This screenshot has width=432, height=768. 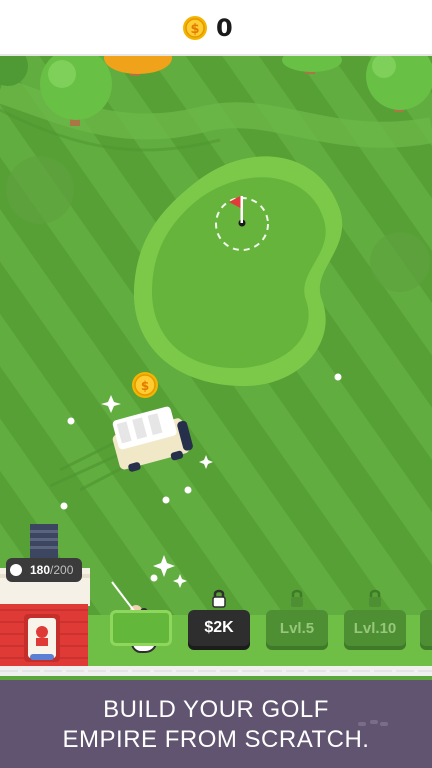 I want to click on slot-locked-label: Lvl.10, so click(x=375, y=628).